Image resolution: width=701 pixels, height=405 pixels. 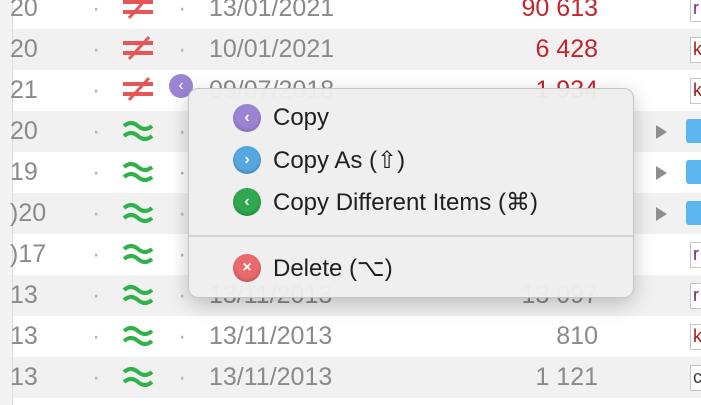 What do you see at coordinates (333, 268) in the screenshot?
I see `menu-item-label: Delete (⌥)` at bounding box center [333, 268].